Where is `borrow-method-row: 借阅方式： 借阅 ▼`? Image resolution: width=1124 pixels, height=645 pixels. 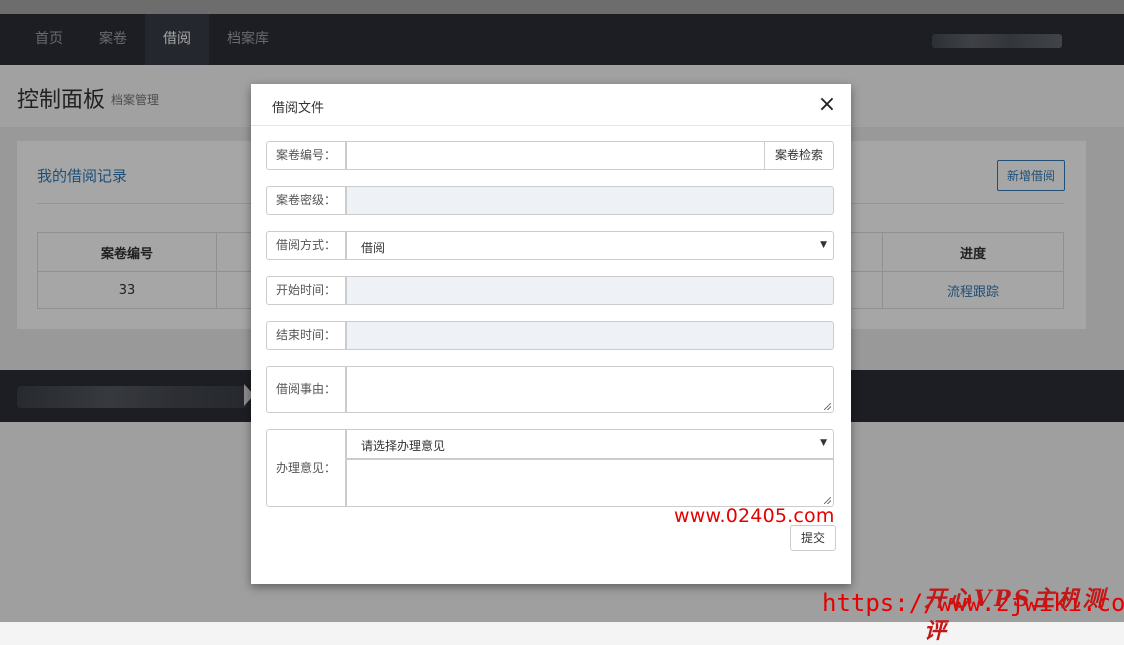
borrow-method-row: 借阅方式： 借阅 ▼ is located at coordinates (550, 245).